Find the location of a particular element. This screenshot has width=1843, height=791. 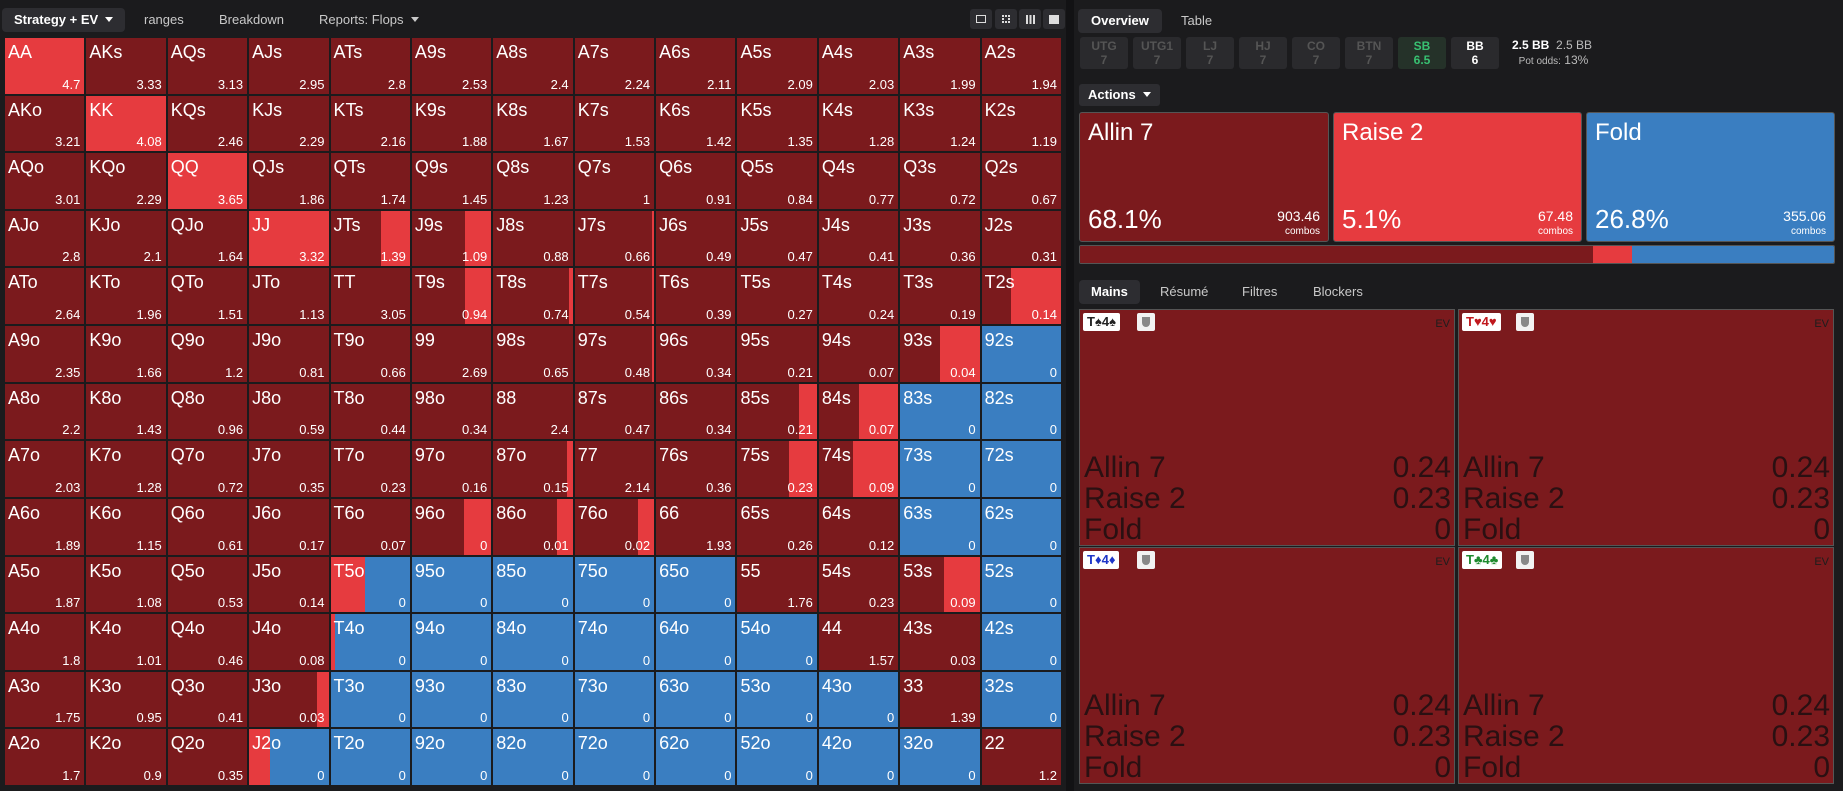

hand-cell: AA 4.7 is located at coordinates (45, 66).